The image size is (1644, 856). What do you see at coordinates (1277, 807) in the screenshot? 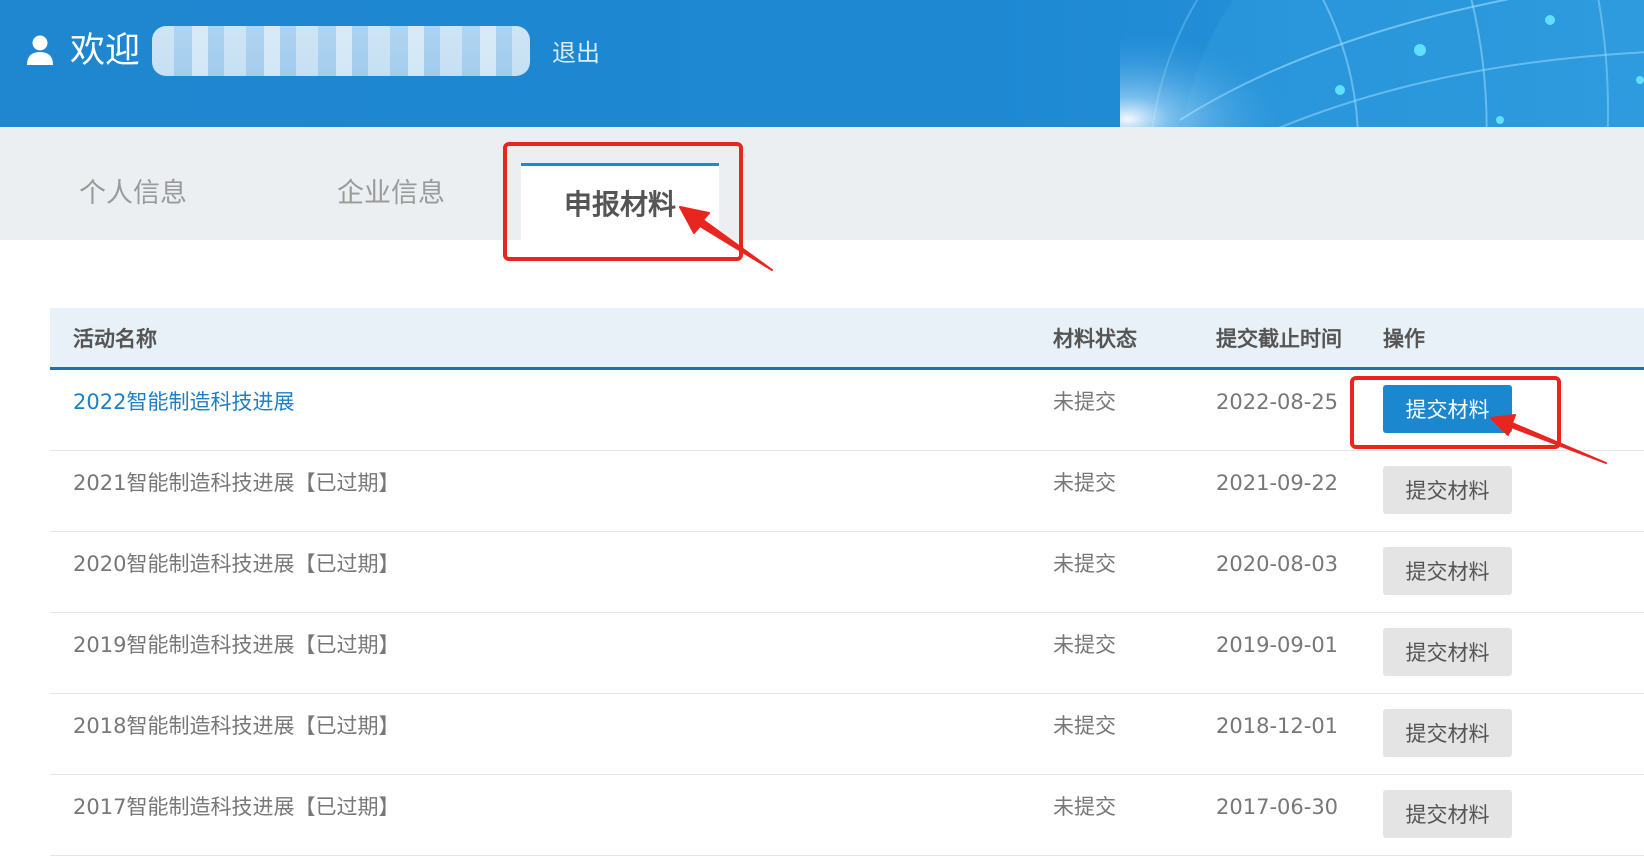
I see `deadline-date: 2017-06-30` at bounding box center [1277, 807].